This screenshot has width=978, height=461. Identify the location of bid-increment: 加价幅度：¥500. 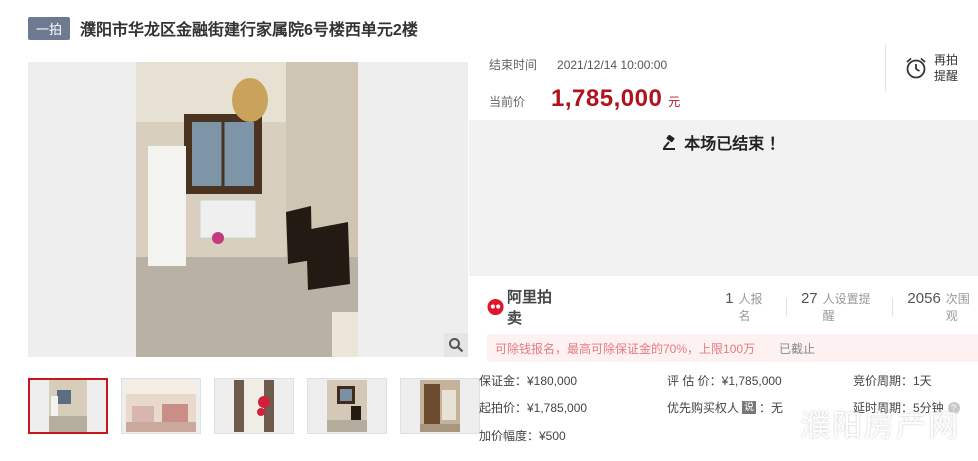
(522, 436).